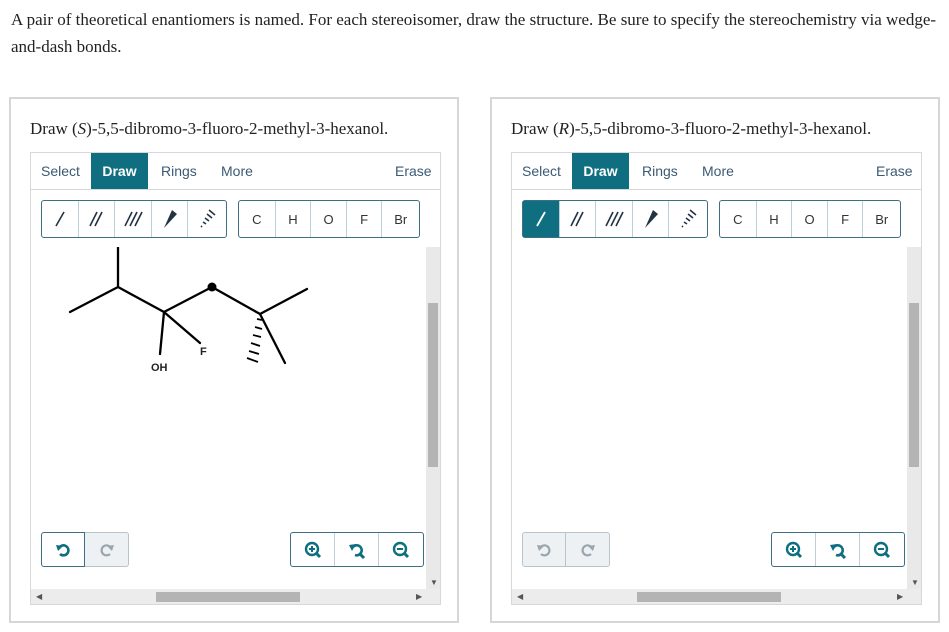 The width and height of the screenshot is (949, 632). What do you see at coordinates (212, 287) in the screenshot?
I see `selected-atom-dot` at bounding box center [212, 287].